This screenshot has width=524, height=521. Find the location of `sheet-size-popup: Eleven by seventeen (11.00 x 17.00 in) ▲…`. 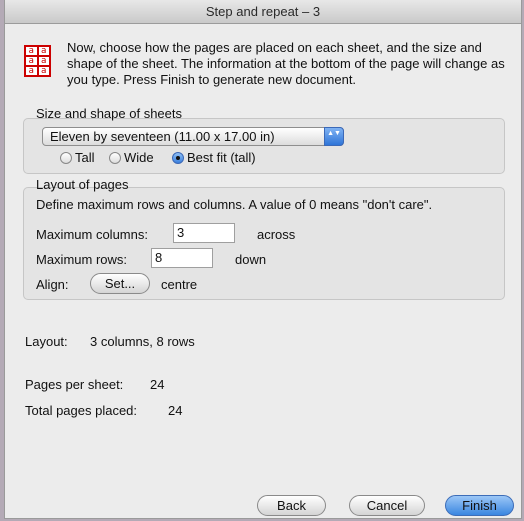

sheet-size-popup: Eleven by seventeen (11.00 x 17.00 in) ▲… is located at coordinates (193, 136).